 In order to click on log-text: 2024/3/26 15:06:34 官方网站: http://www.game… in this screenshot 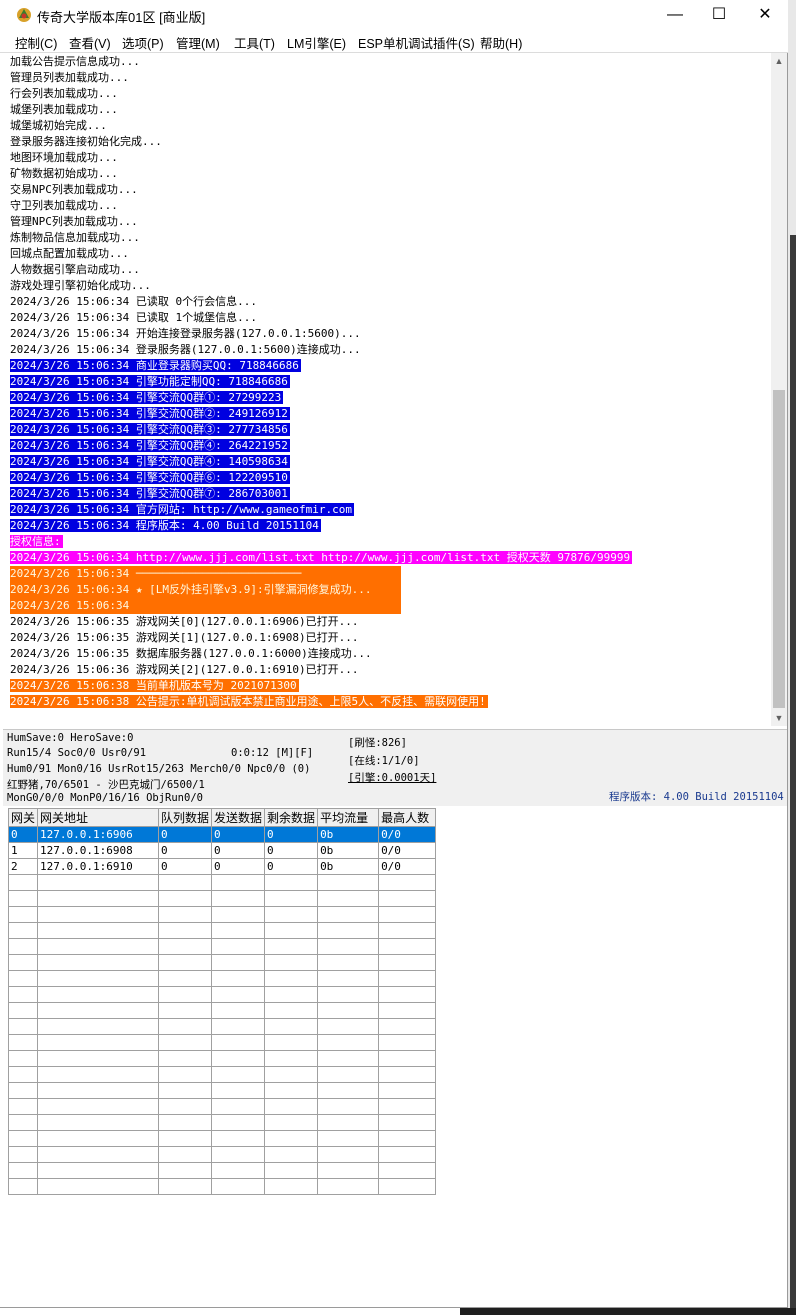, I will do `click(182, 509)`.